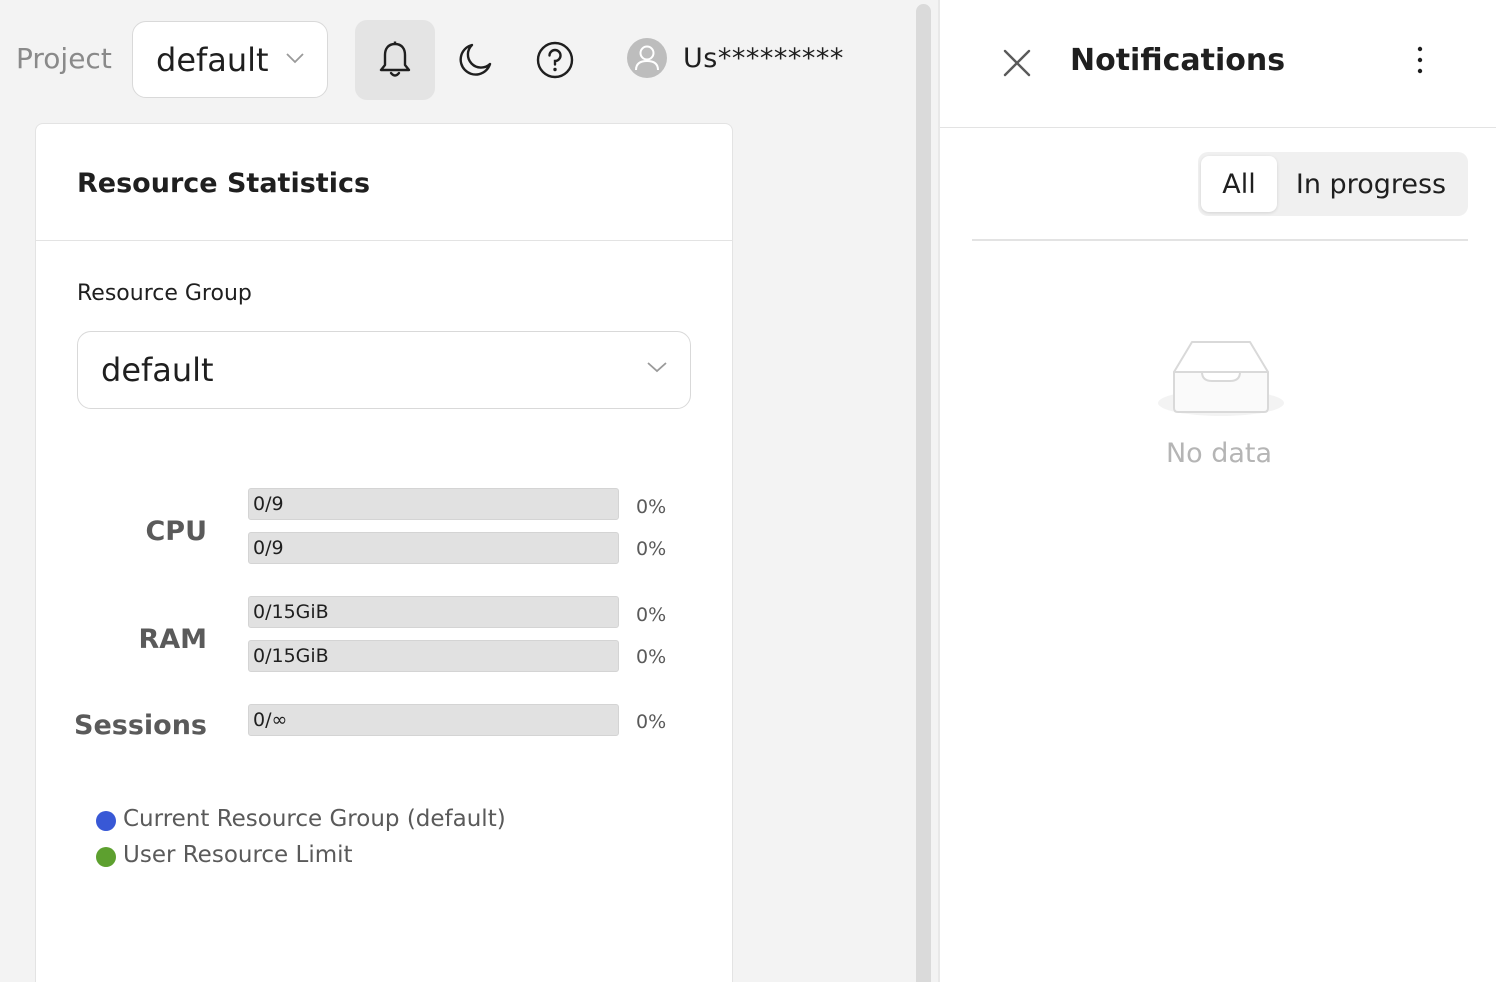 This screenshot has width=1496, height=982. I want to click on project-select: default, so click(230, 59).